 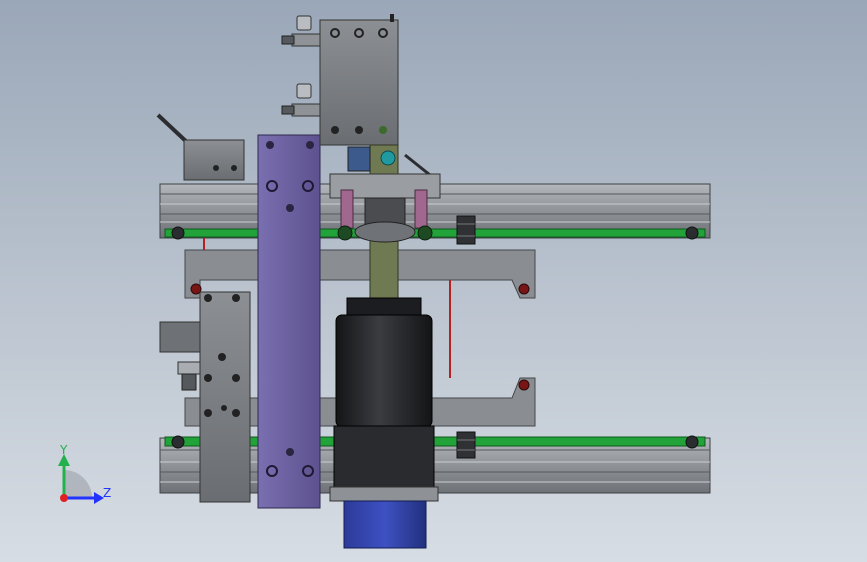 What do you see at coordinates (301, 31) in the screenshot?
I see `air-fitting-upper` at bounding box center [301, 31].